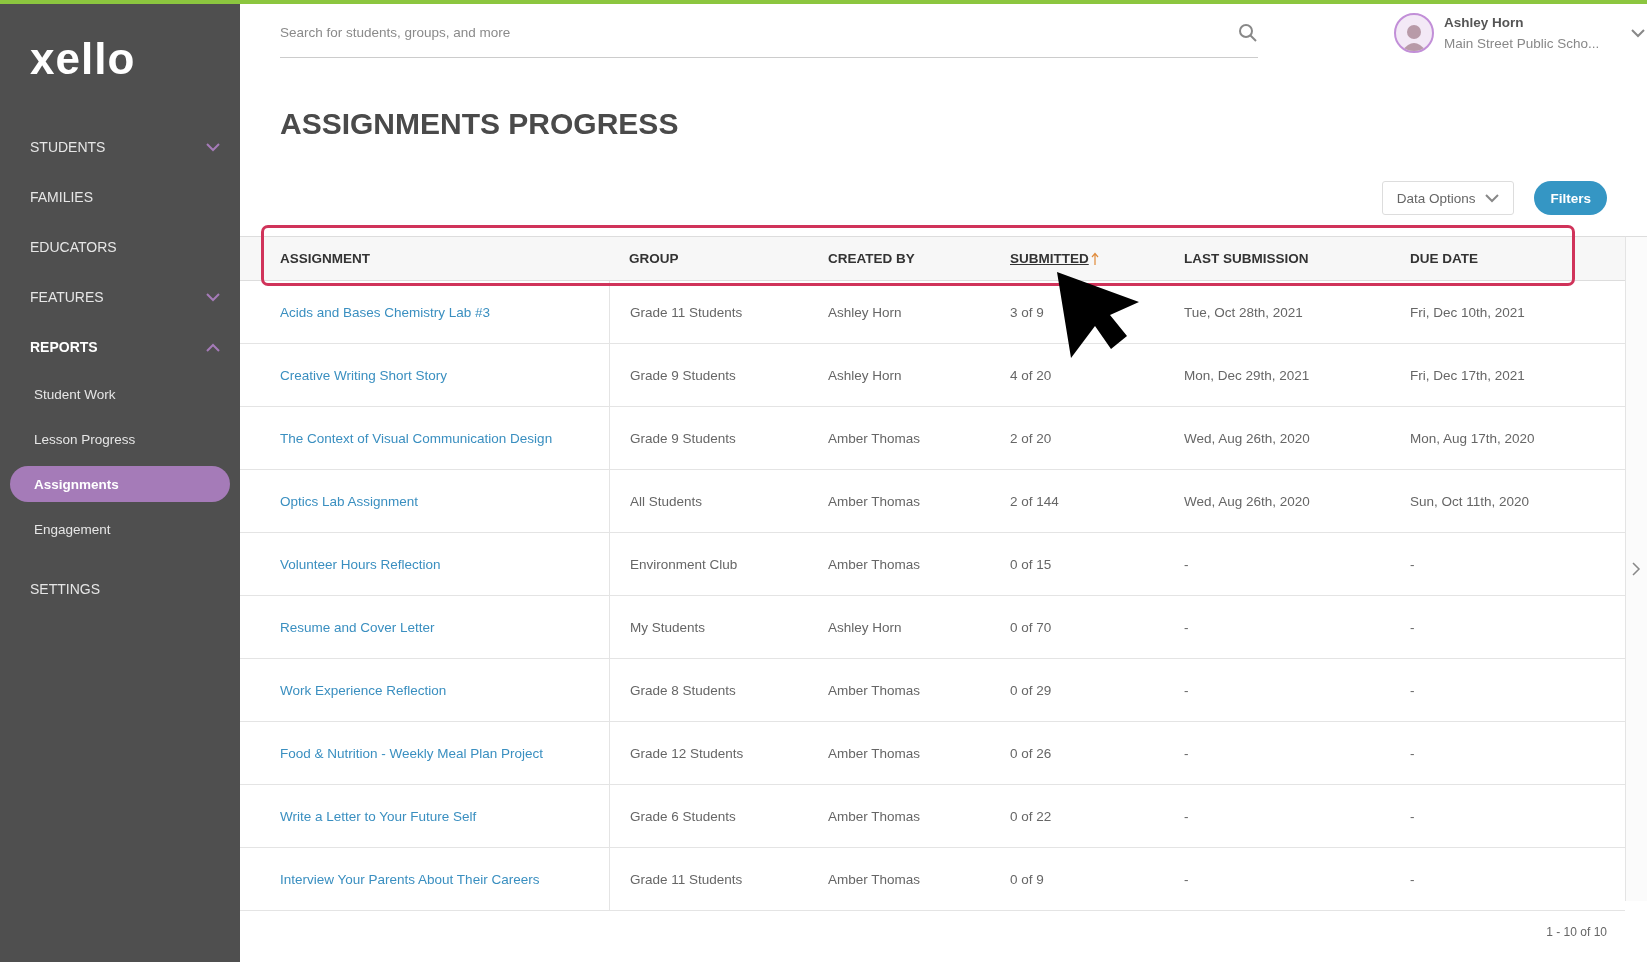 The image size is (1647, 962). Describe the element at coordinates (1027, 879) in the screenshot. I see `table-cell: 0 of 9` at that location.